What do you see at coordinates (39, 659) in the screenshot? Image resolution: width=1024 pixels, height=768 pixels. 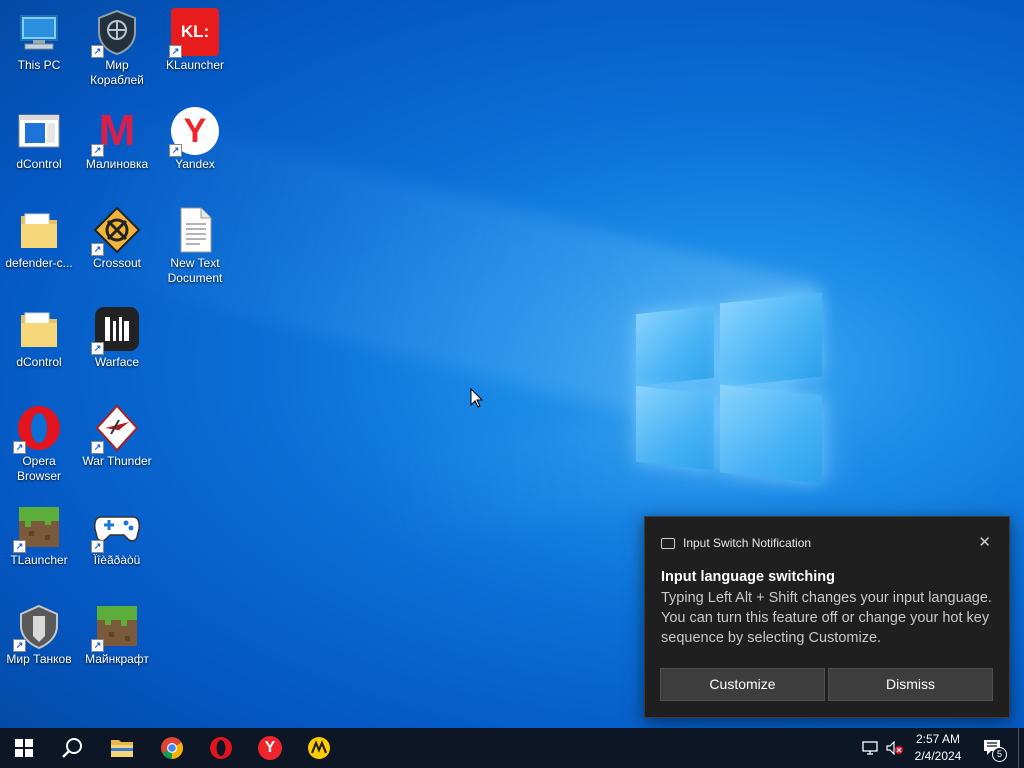 I see `icon-label: Мир Танков` at bounding box center [39, 659].